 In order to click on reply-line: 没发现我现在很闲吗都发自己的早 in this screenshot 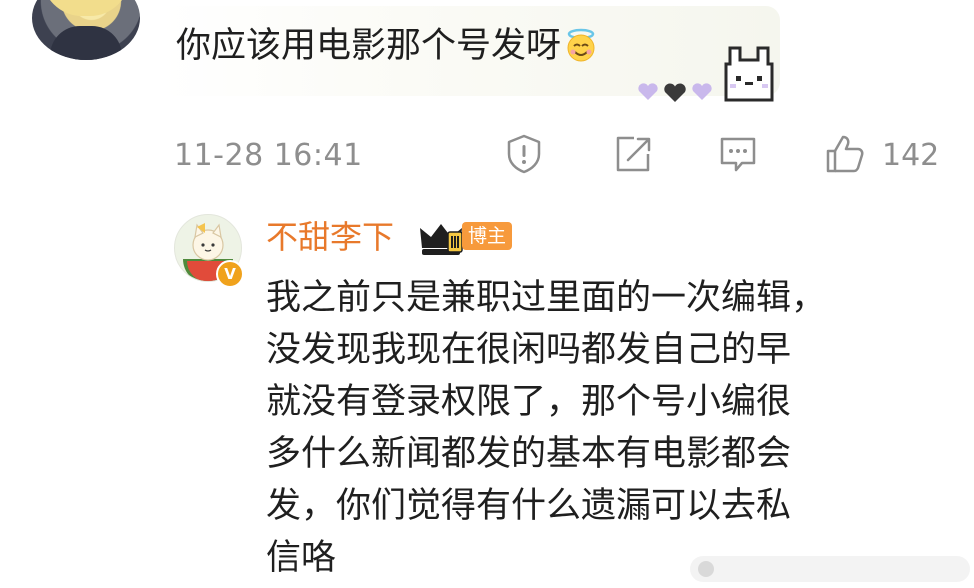, I will do `click(529, 350)`.